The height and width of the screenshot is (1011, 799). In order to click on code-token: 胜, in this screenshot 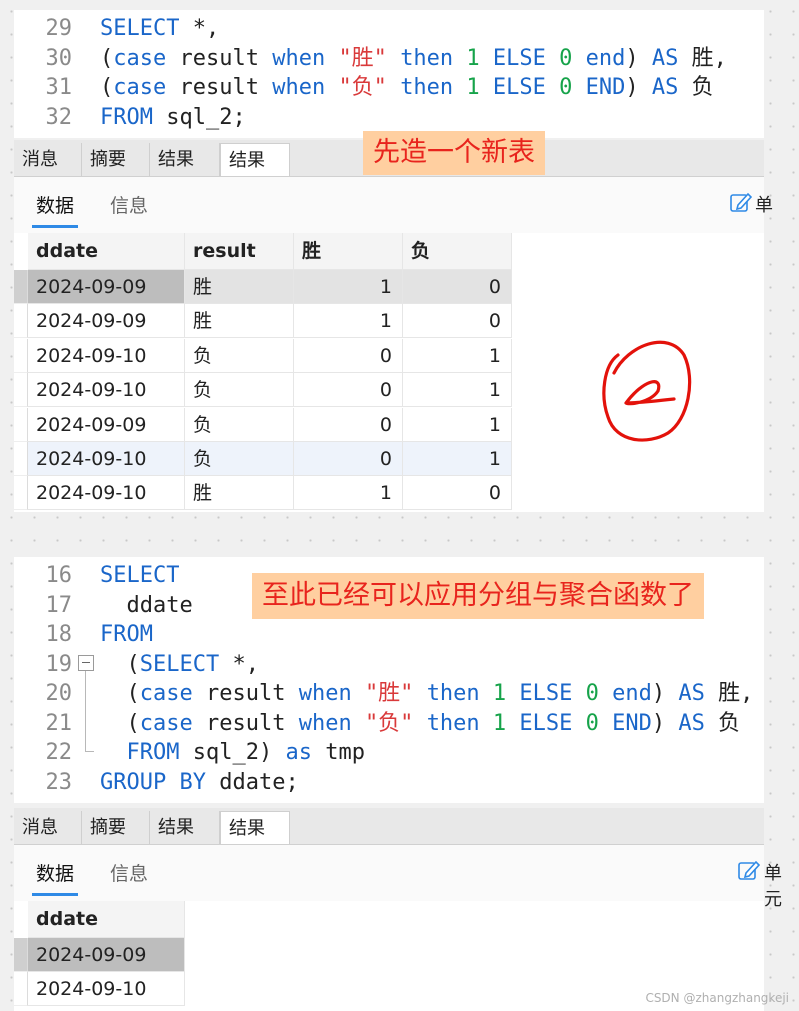, I will do `click(729, 693)`.